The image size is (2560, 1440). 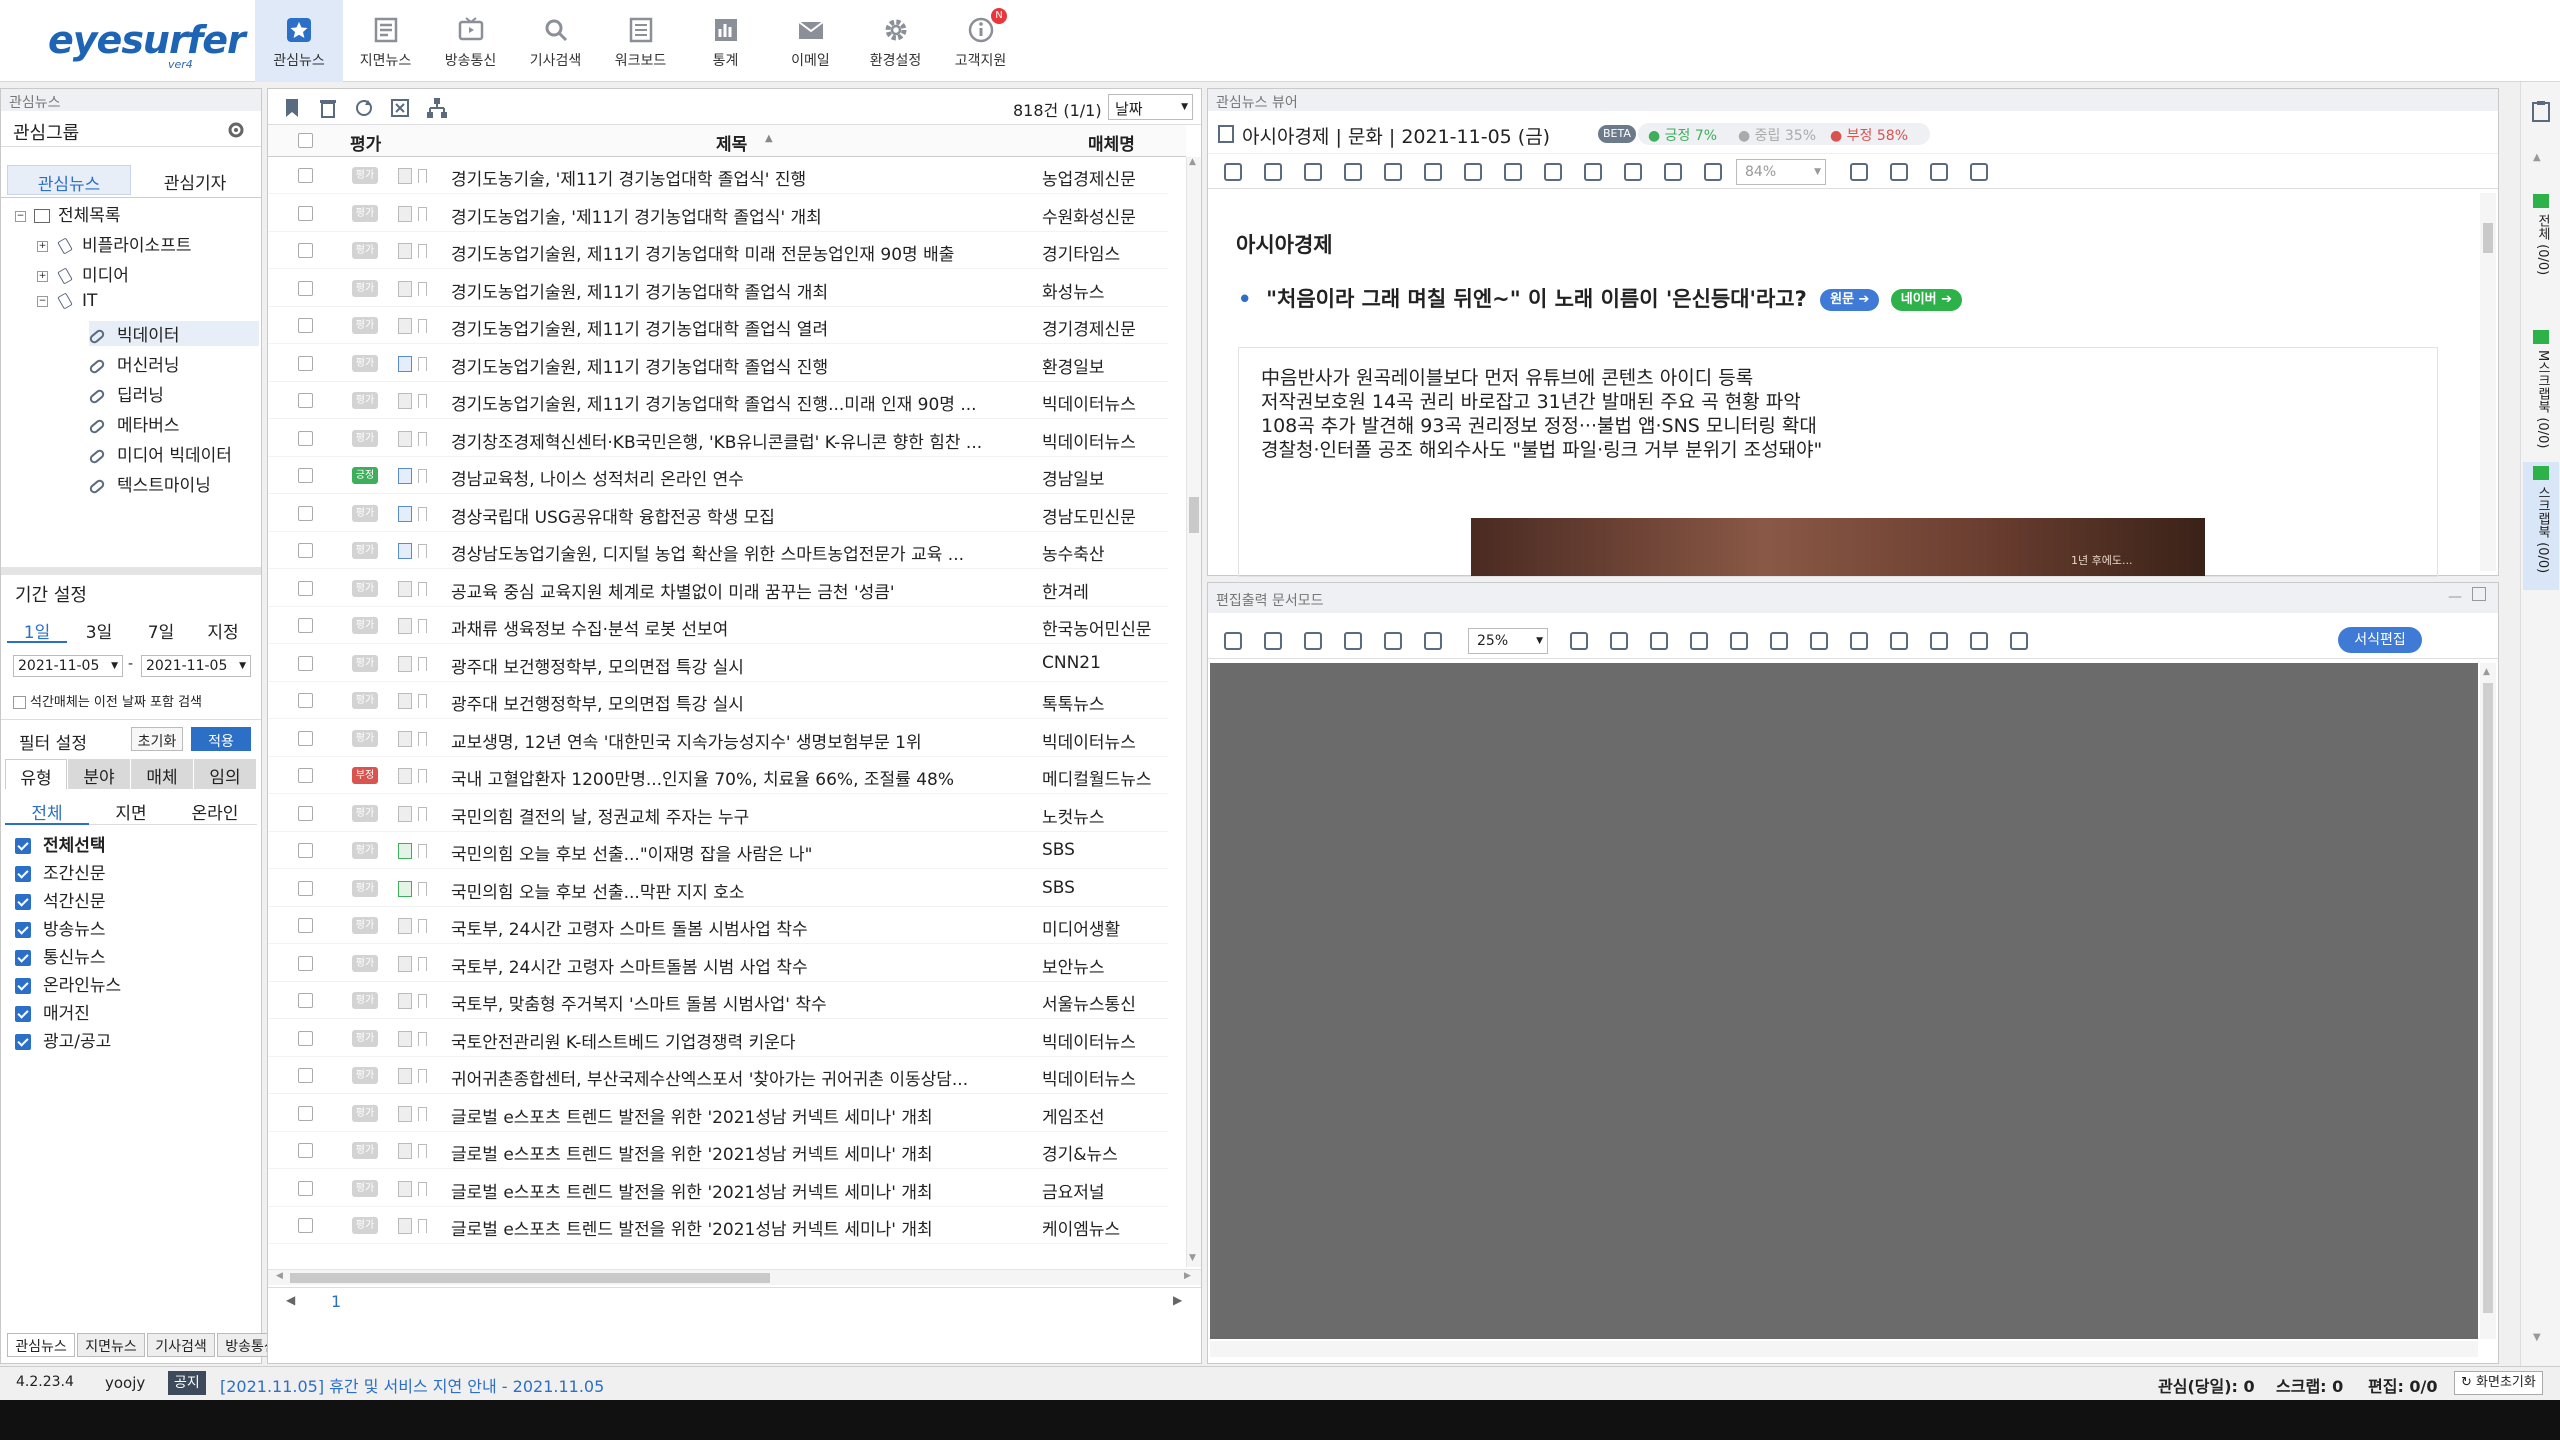 I want to click on sidebar-down-icon: ▼, so click(x=2537, y=1337).